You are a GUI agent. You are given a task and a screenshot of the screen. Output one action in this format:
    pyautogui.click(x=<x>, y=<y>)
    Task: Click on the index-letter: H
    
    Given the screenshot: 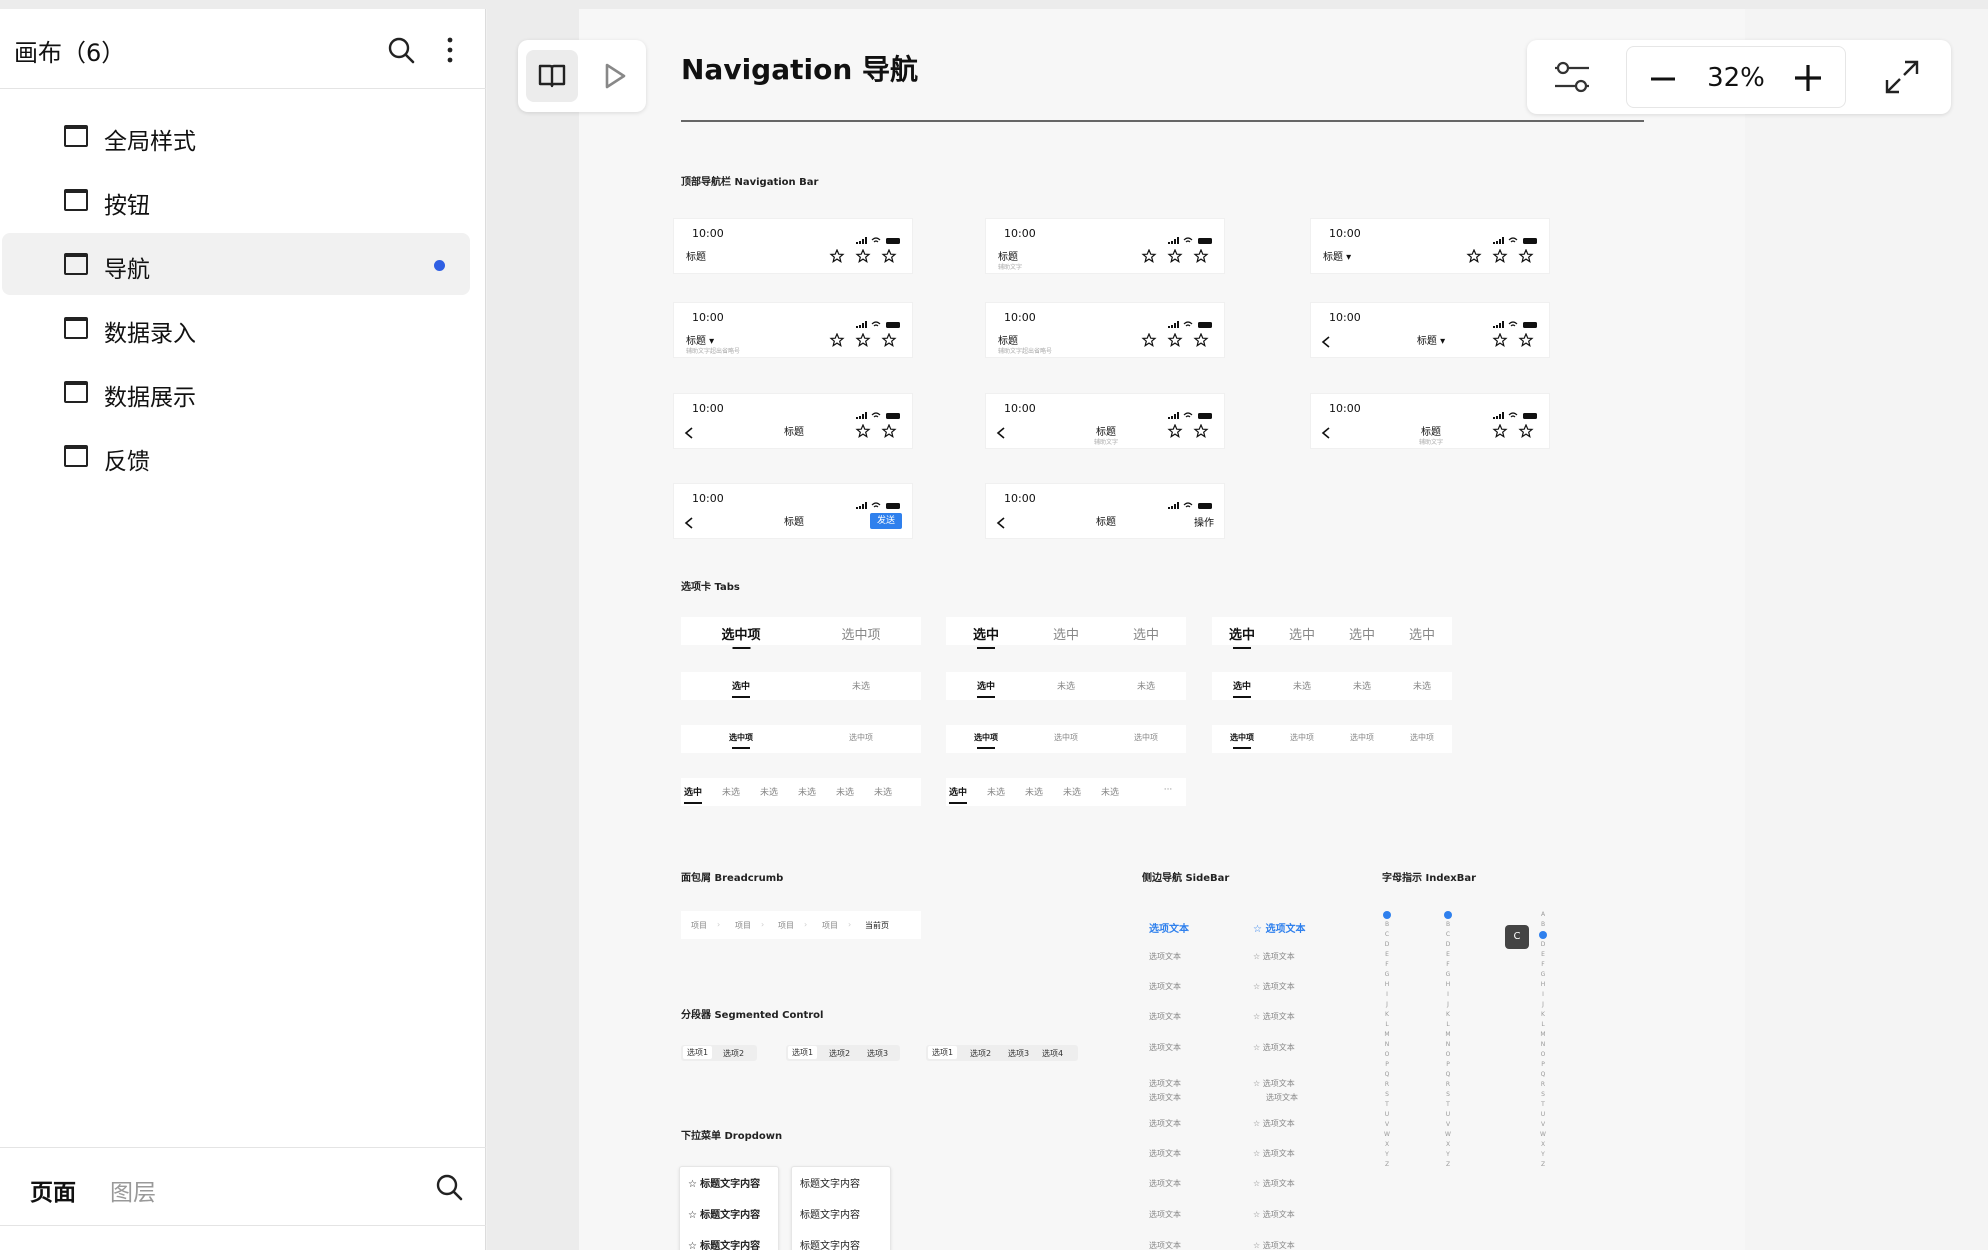 What is the action you would take?
    pyautogui.click(x=1448, y=985)
    